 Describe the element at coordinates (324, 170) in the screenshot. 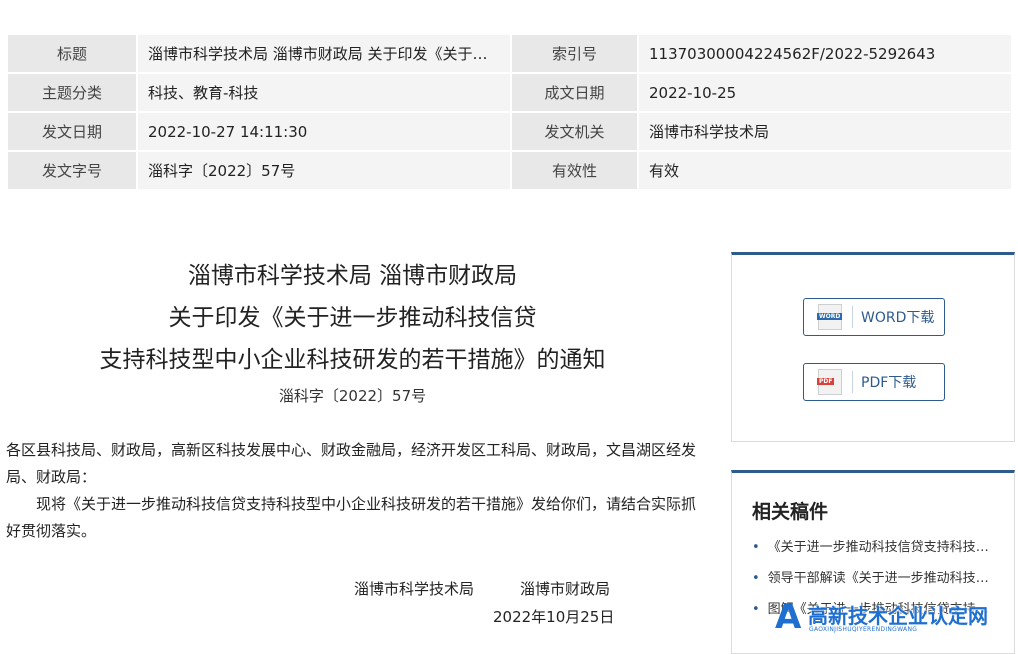

I see `meta-value: 淄科字〔2022〕57号` at that location.